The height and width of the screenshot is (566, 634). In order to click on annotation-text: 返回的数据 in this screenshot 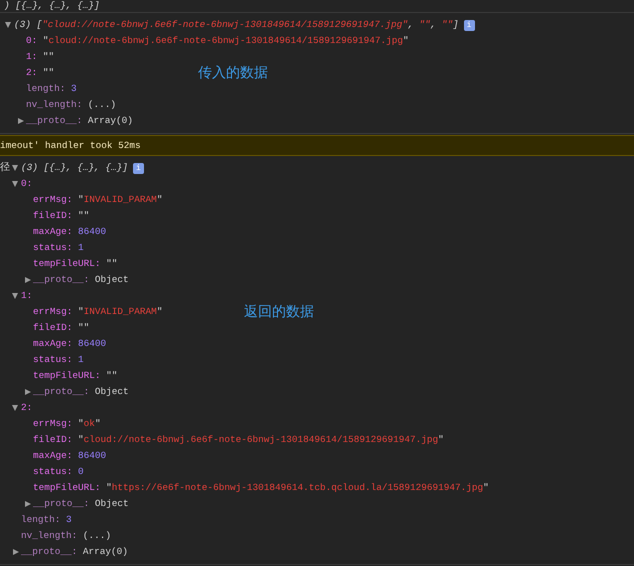, I will do `click(279, 312)`.